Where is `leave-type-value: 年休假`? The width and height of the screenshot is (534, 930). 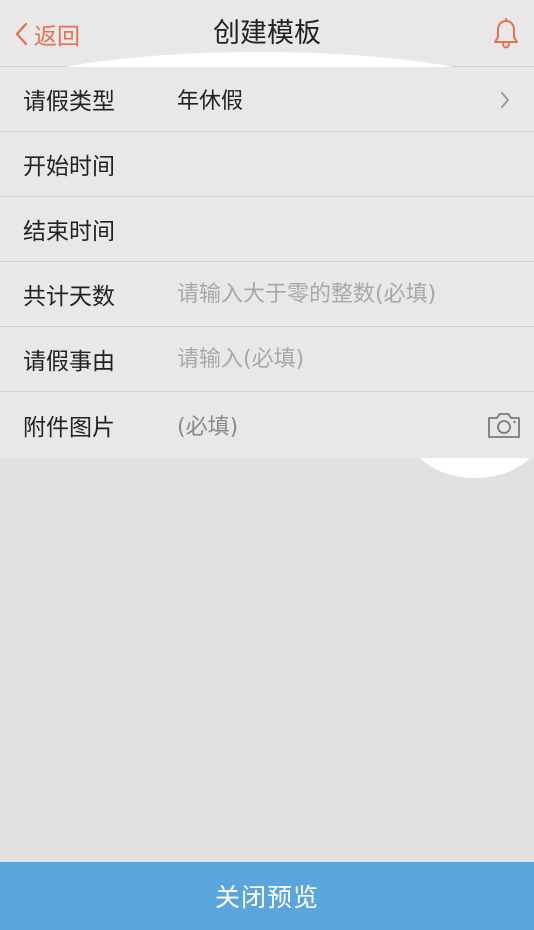 leave-type-value: 年休假 is located at coordinates (210, 101).